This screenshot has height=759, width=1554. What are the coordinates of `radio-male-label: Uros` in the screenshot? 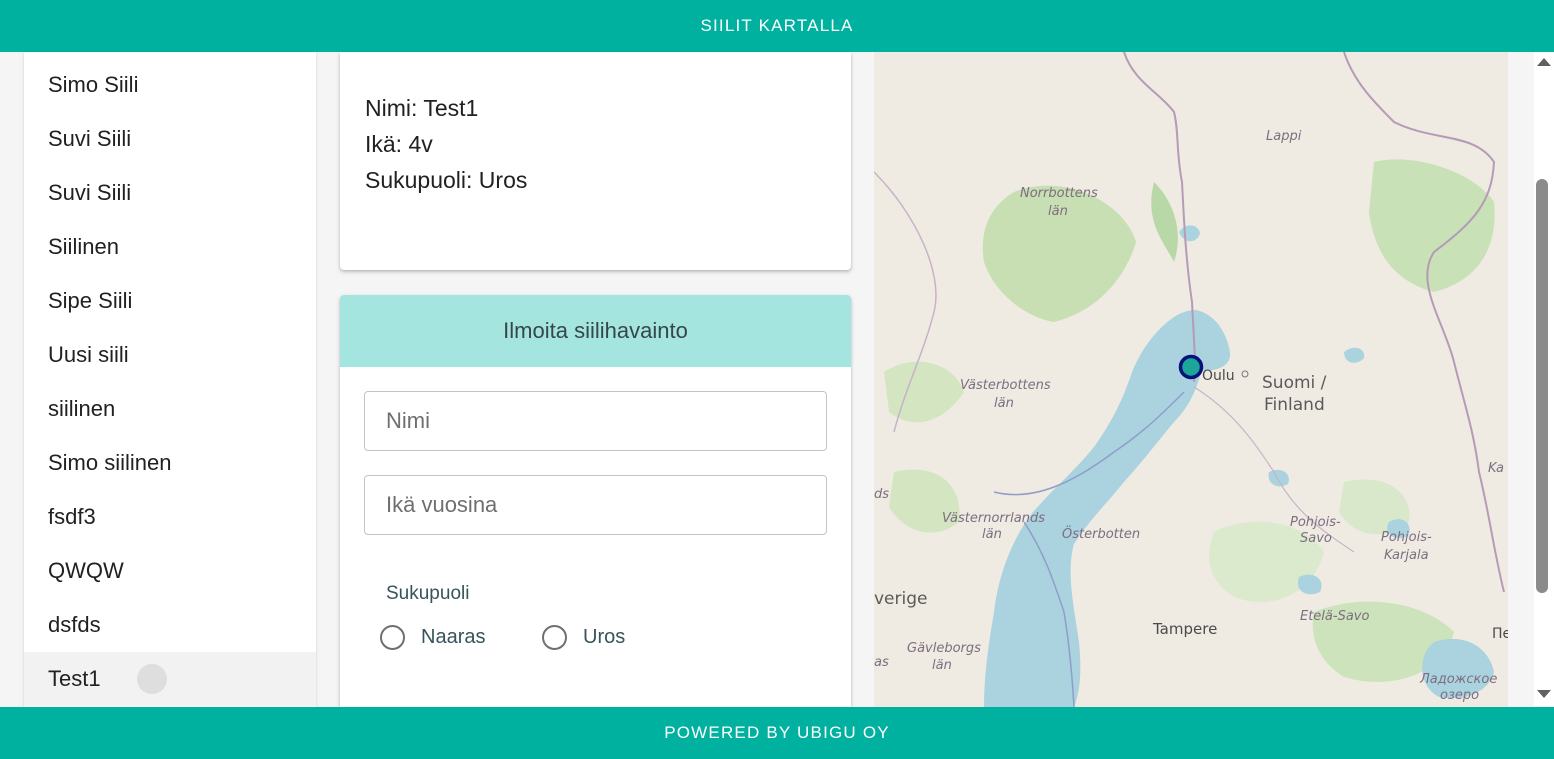 It's located at (604, 637).